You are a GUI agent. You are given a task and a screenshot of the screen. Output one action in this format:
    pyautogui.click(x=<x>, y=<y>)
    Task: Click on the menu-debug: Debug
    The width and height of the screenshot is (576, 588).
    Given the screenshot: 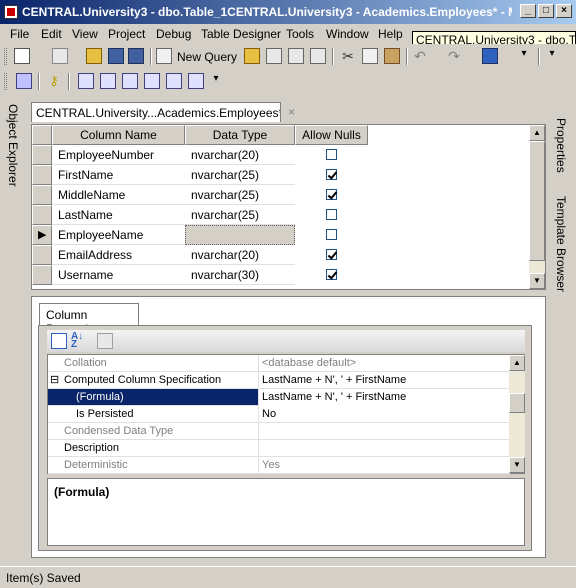 What is the action you would take?
    pyautogui.click(x=173, y=34)
    